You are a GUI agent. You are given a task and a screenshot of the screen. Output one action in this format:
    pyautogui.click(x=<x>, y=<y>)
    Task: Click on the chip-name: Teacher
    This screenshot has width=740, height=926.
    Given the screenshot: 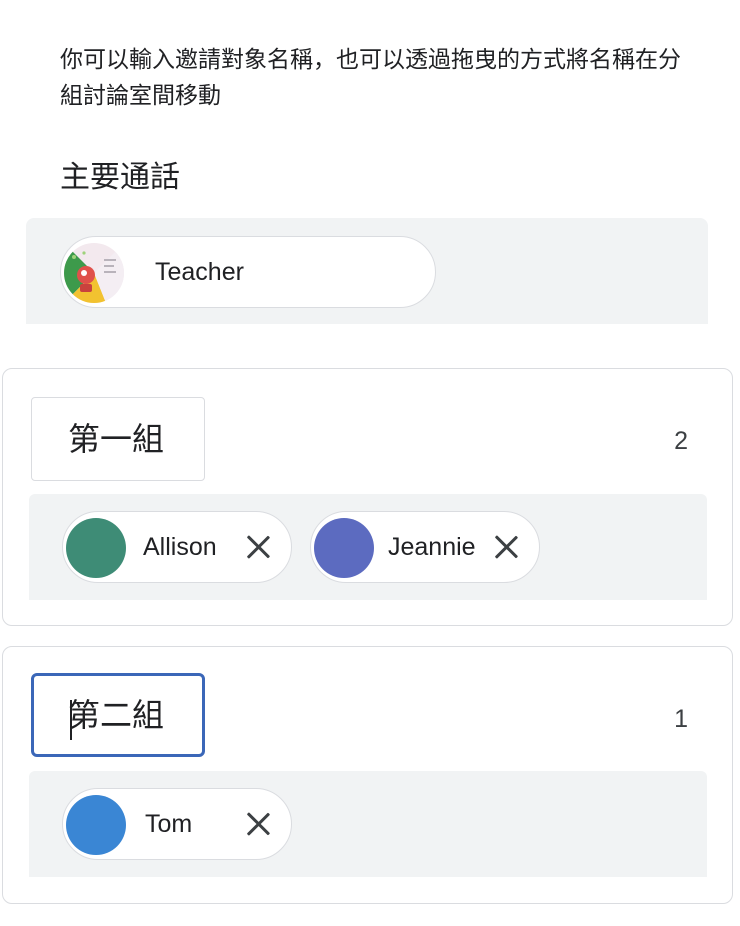 What is the action you would take?
    pyautogui.click(x=199, y=272)
    